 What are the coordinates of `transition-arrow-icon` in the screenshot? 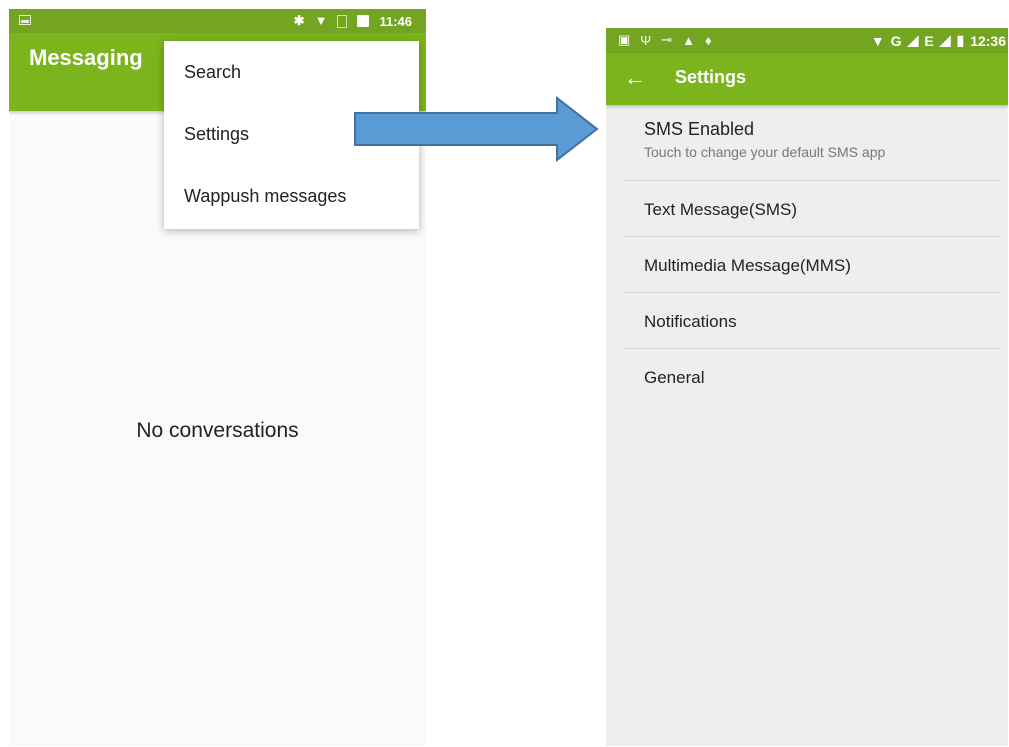 It's located at (476, 129).